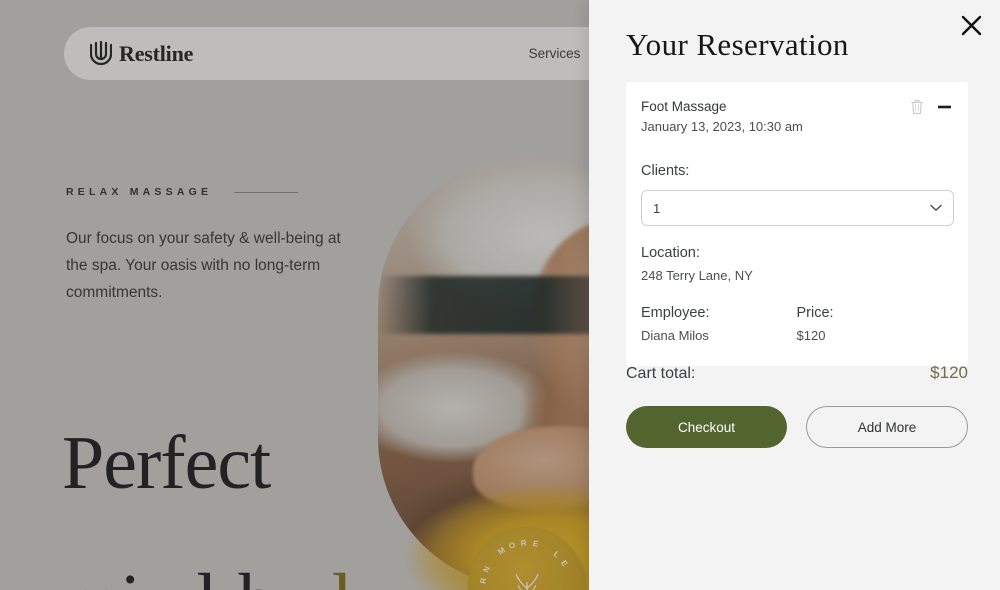  I want to click on chevron-down-icon, so click(936, 207).